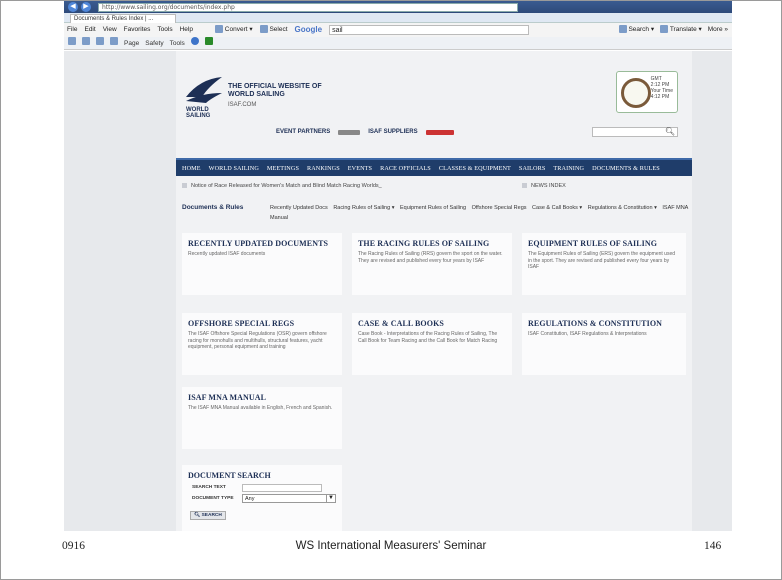 The image size is (782, 580). What do you see at coordinates (265, 243) in the screenshot?
I see `card-title: RECENTLY UPDATED DOCUMENTS` at bounding box center [265, 243].